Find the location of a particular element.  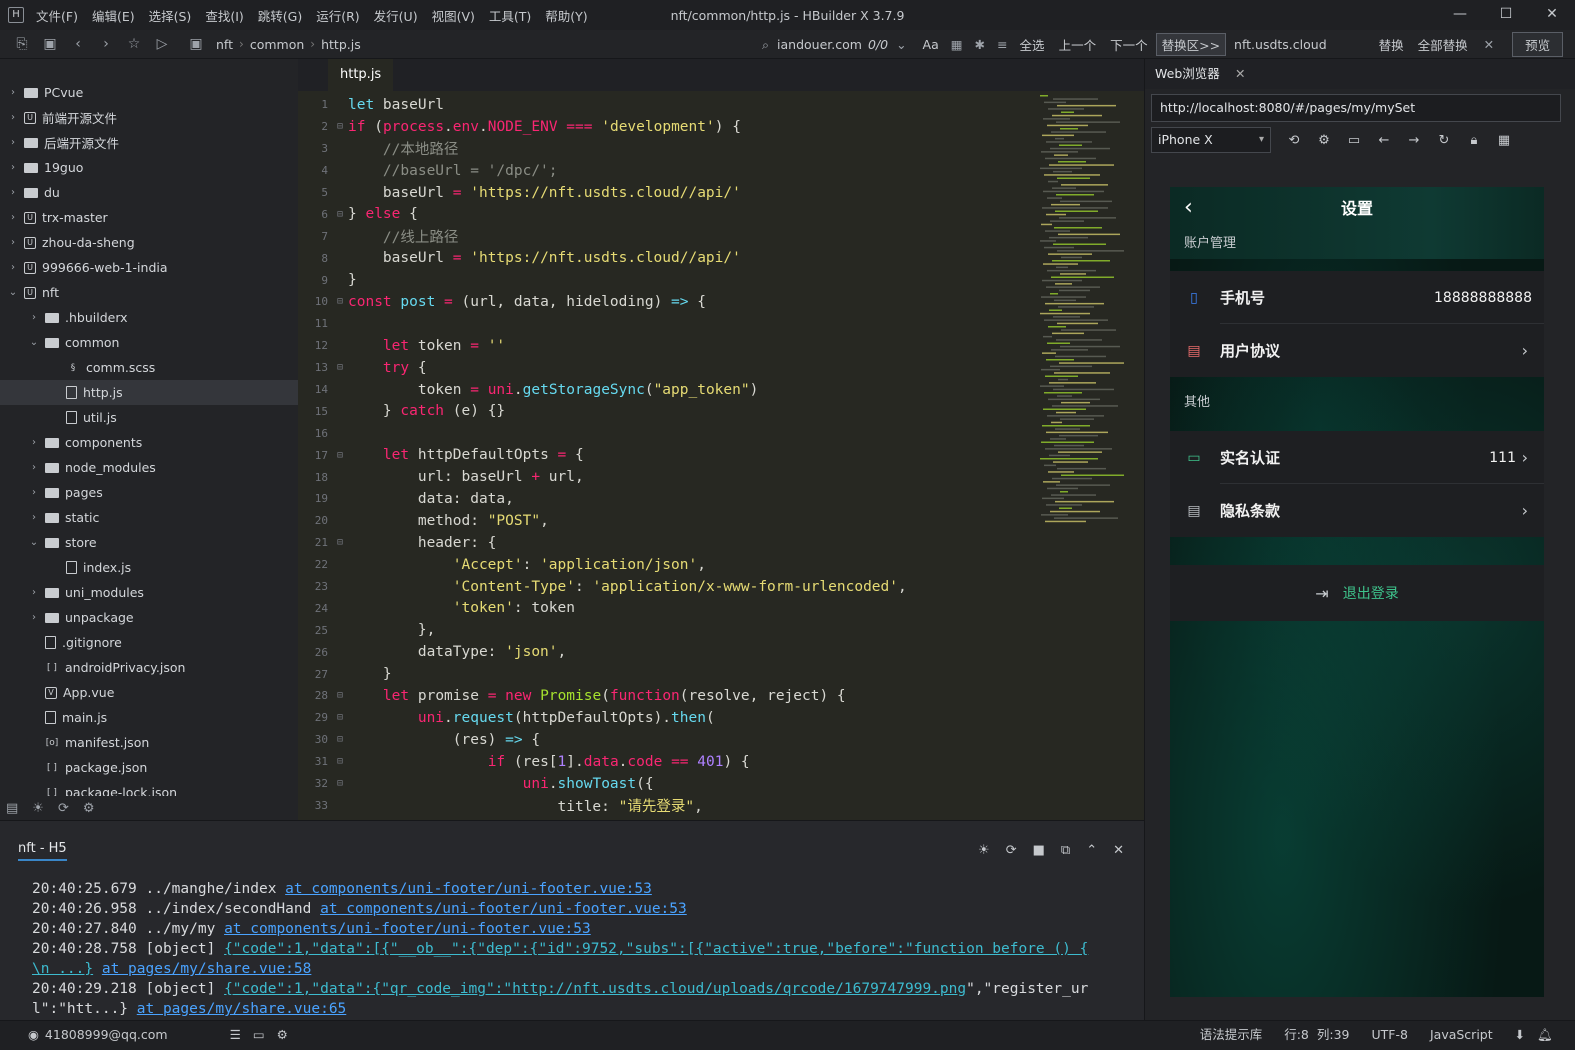

breadcrumb-item: http.js is located at coordinates (341, 44).